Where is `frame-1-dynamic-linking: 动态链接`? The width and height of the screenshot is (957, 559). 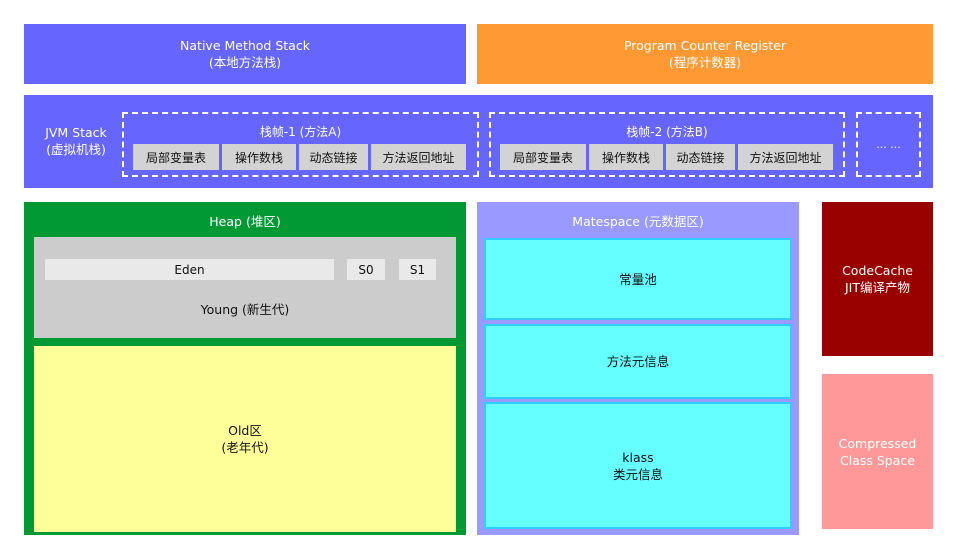 frame-1-dynamic-linking: 动态链接 is located at coordinates (333, 157).